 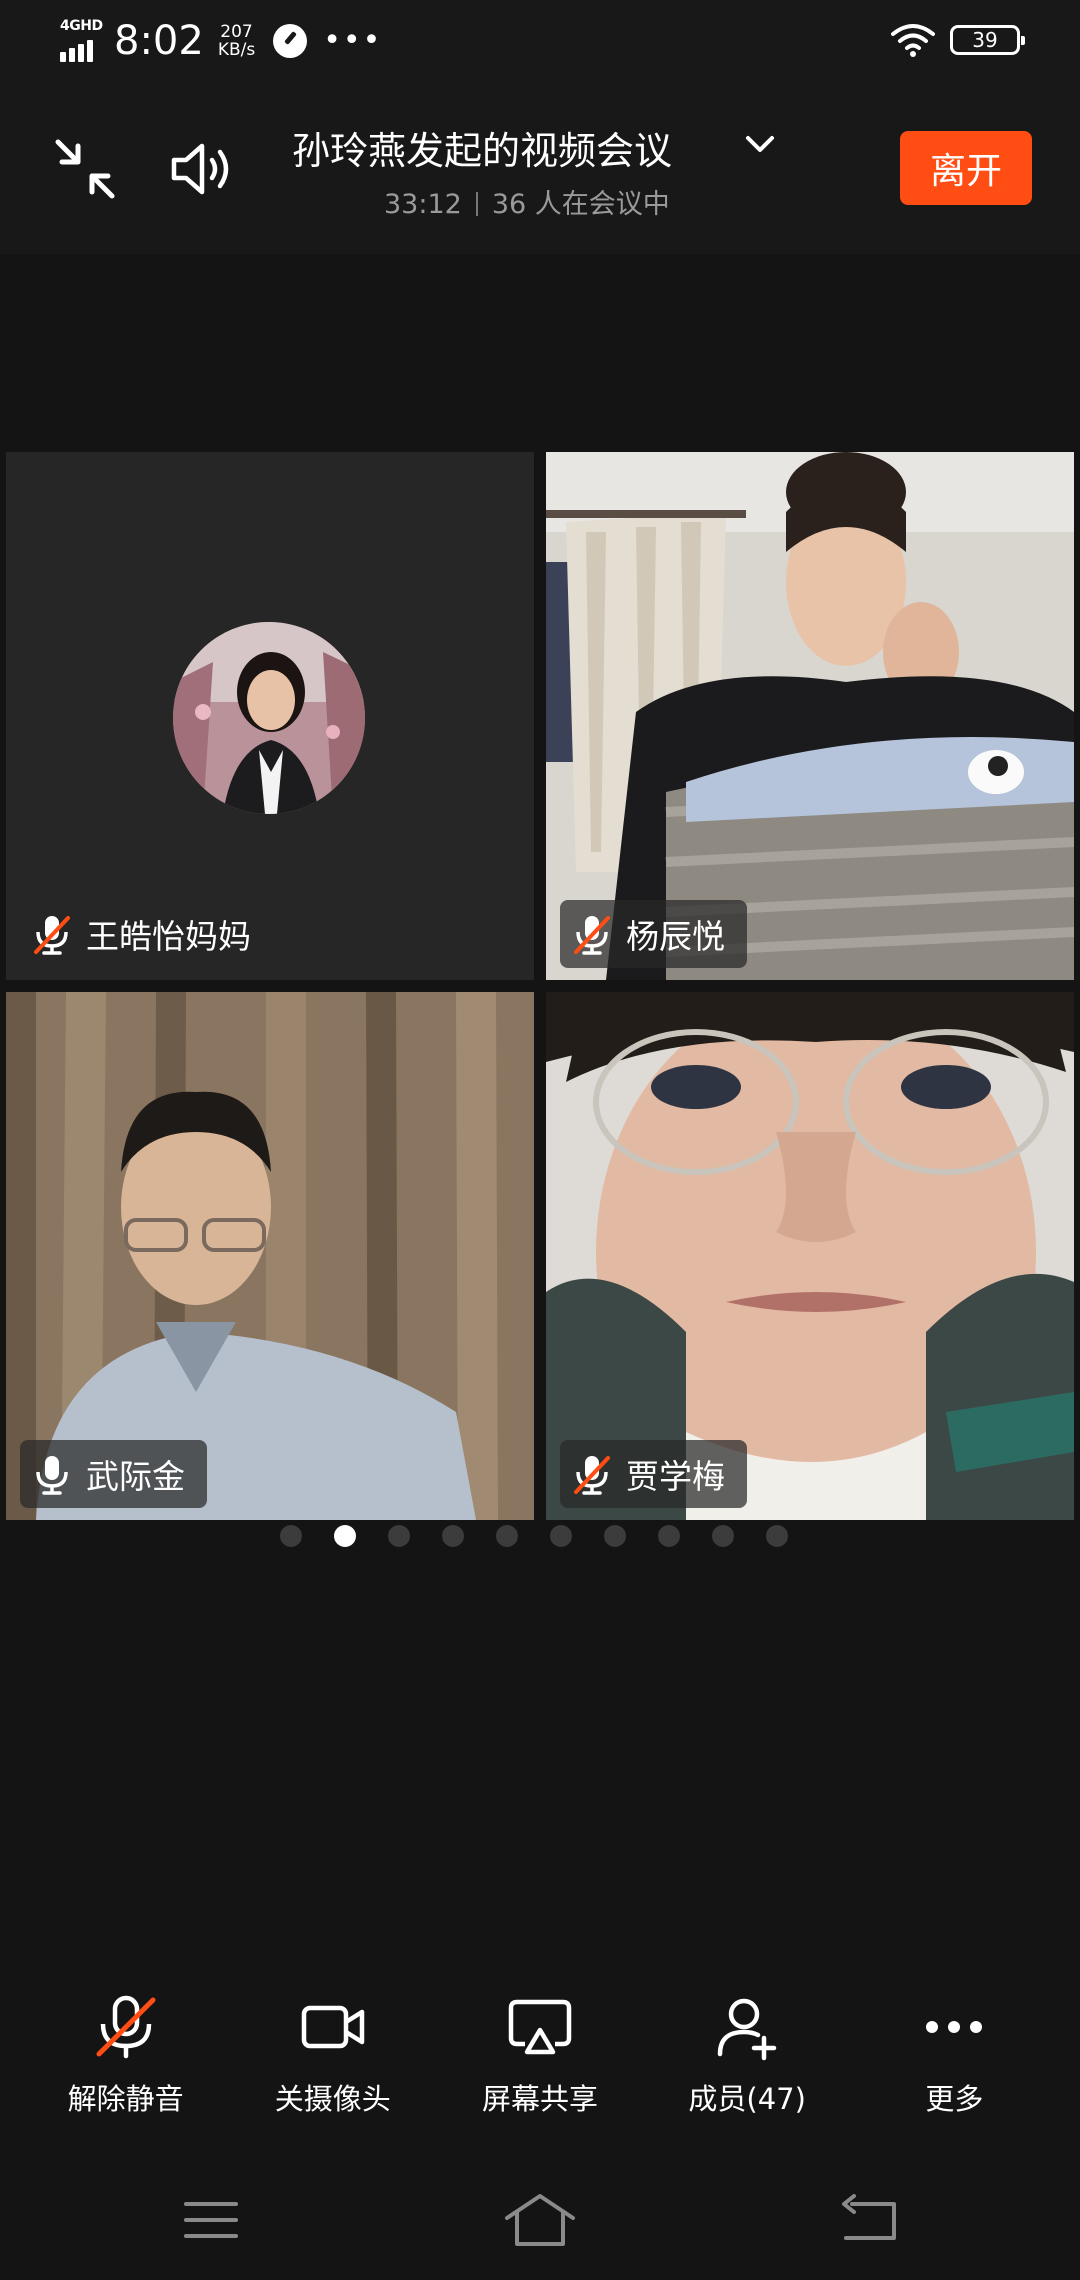 What do you see at coordinates (913, 40) in the screenshot?
I see `wifi-icon` at bounding box center [913, 40].